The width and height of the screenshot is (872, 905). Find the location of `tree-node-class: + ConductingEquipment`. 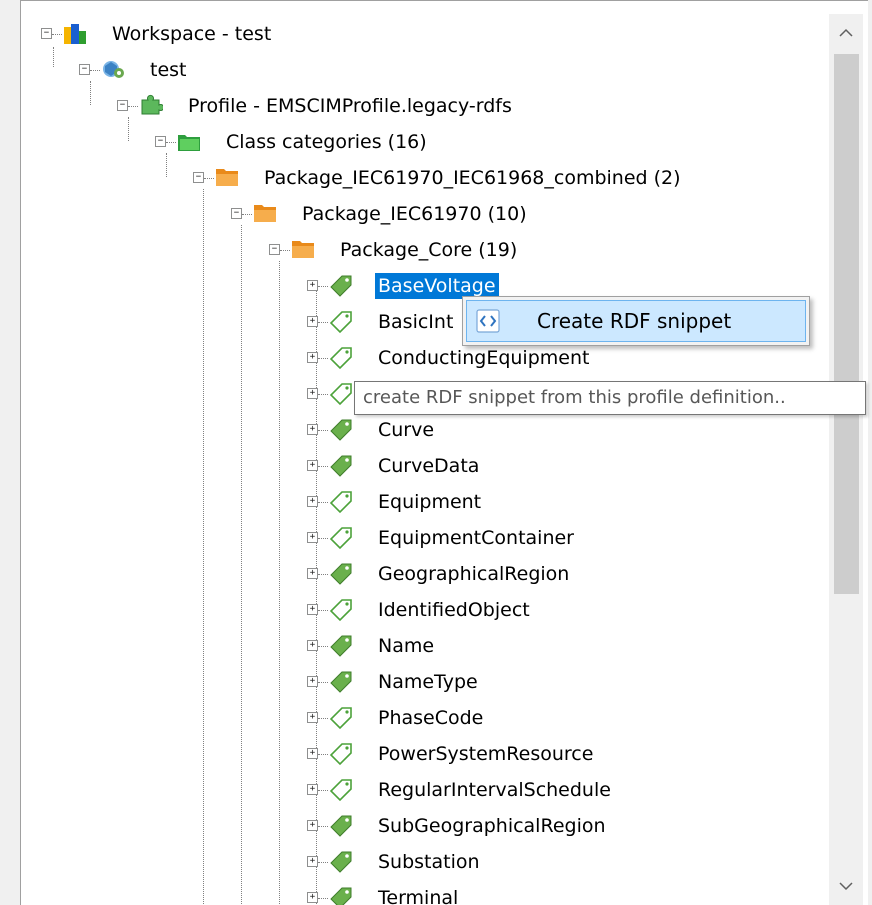

tree-node-class: + ConductingEquipment is located at coordinates (421, 358).